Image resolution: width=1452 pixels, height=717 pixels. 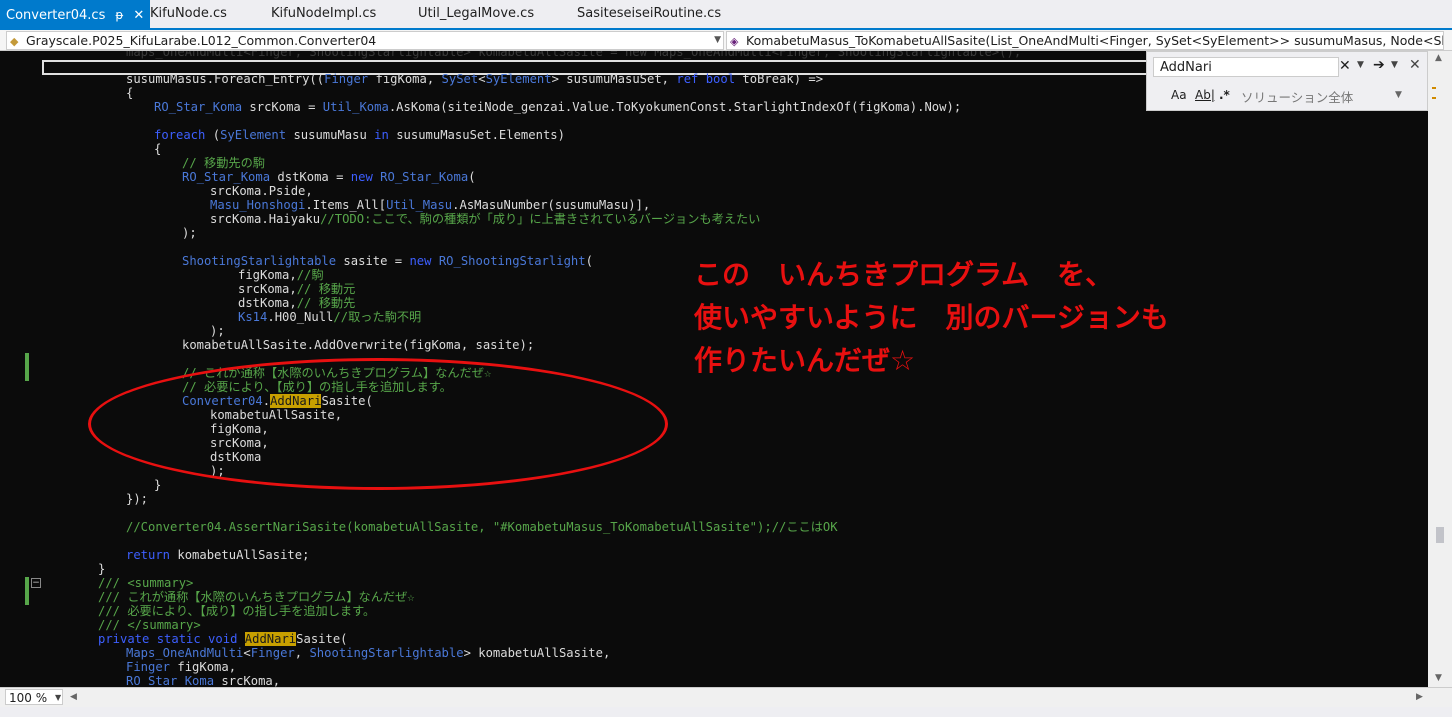 I want to click on annotation-line: この いんちきプログラム を、, so click(x=904, y=274).